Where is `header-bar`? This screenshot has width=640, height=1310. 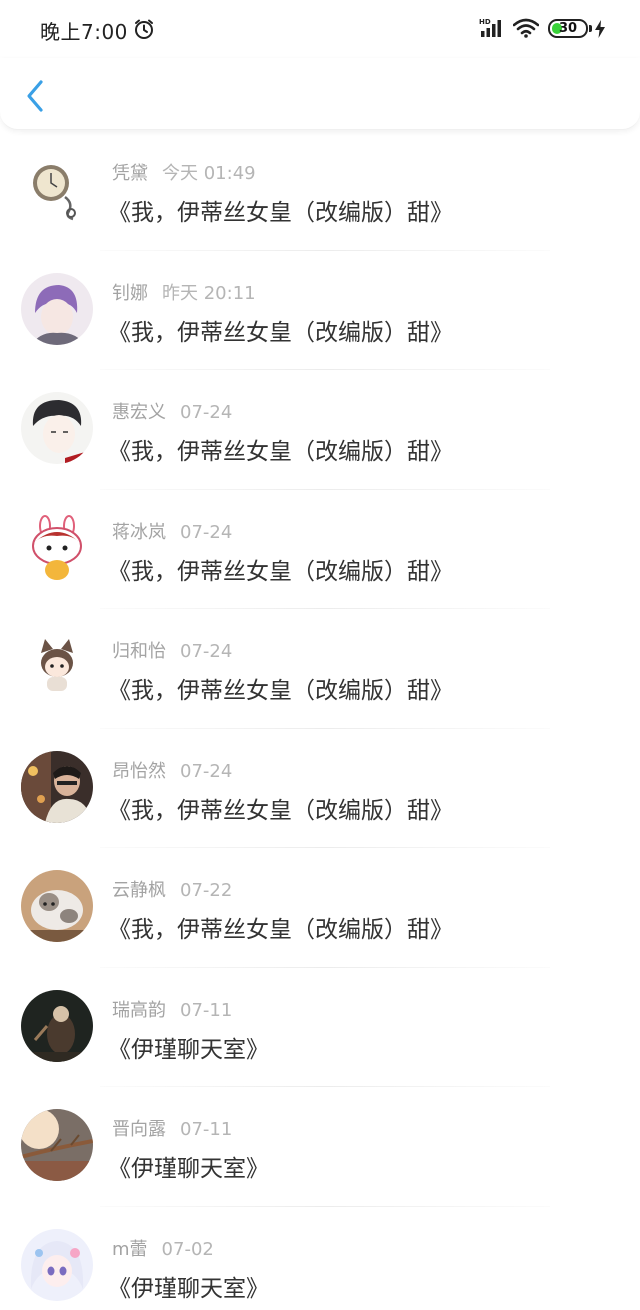
header-bar is located at coordinates (320, 94).